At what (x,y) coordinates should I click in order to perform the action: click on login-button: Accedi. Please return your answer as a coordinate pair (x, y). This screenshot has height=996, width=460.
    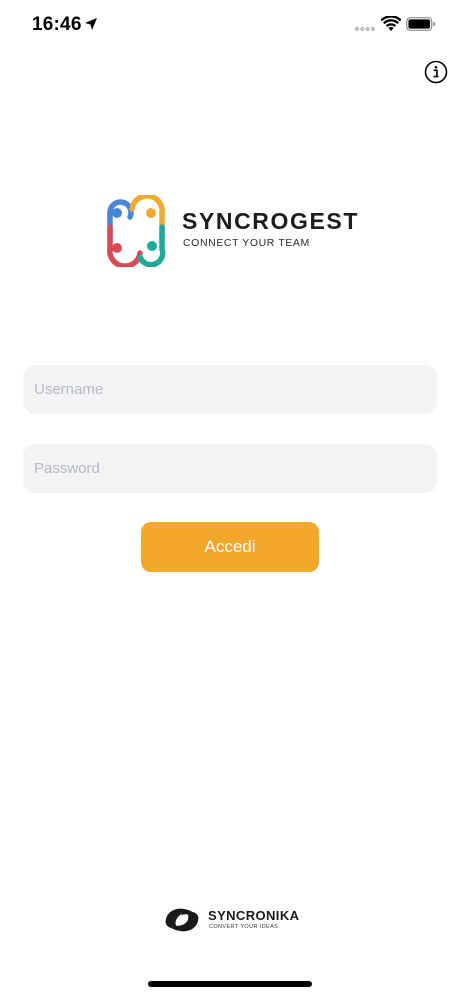
    Looking at the image, I should click on (230, 547).